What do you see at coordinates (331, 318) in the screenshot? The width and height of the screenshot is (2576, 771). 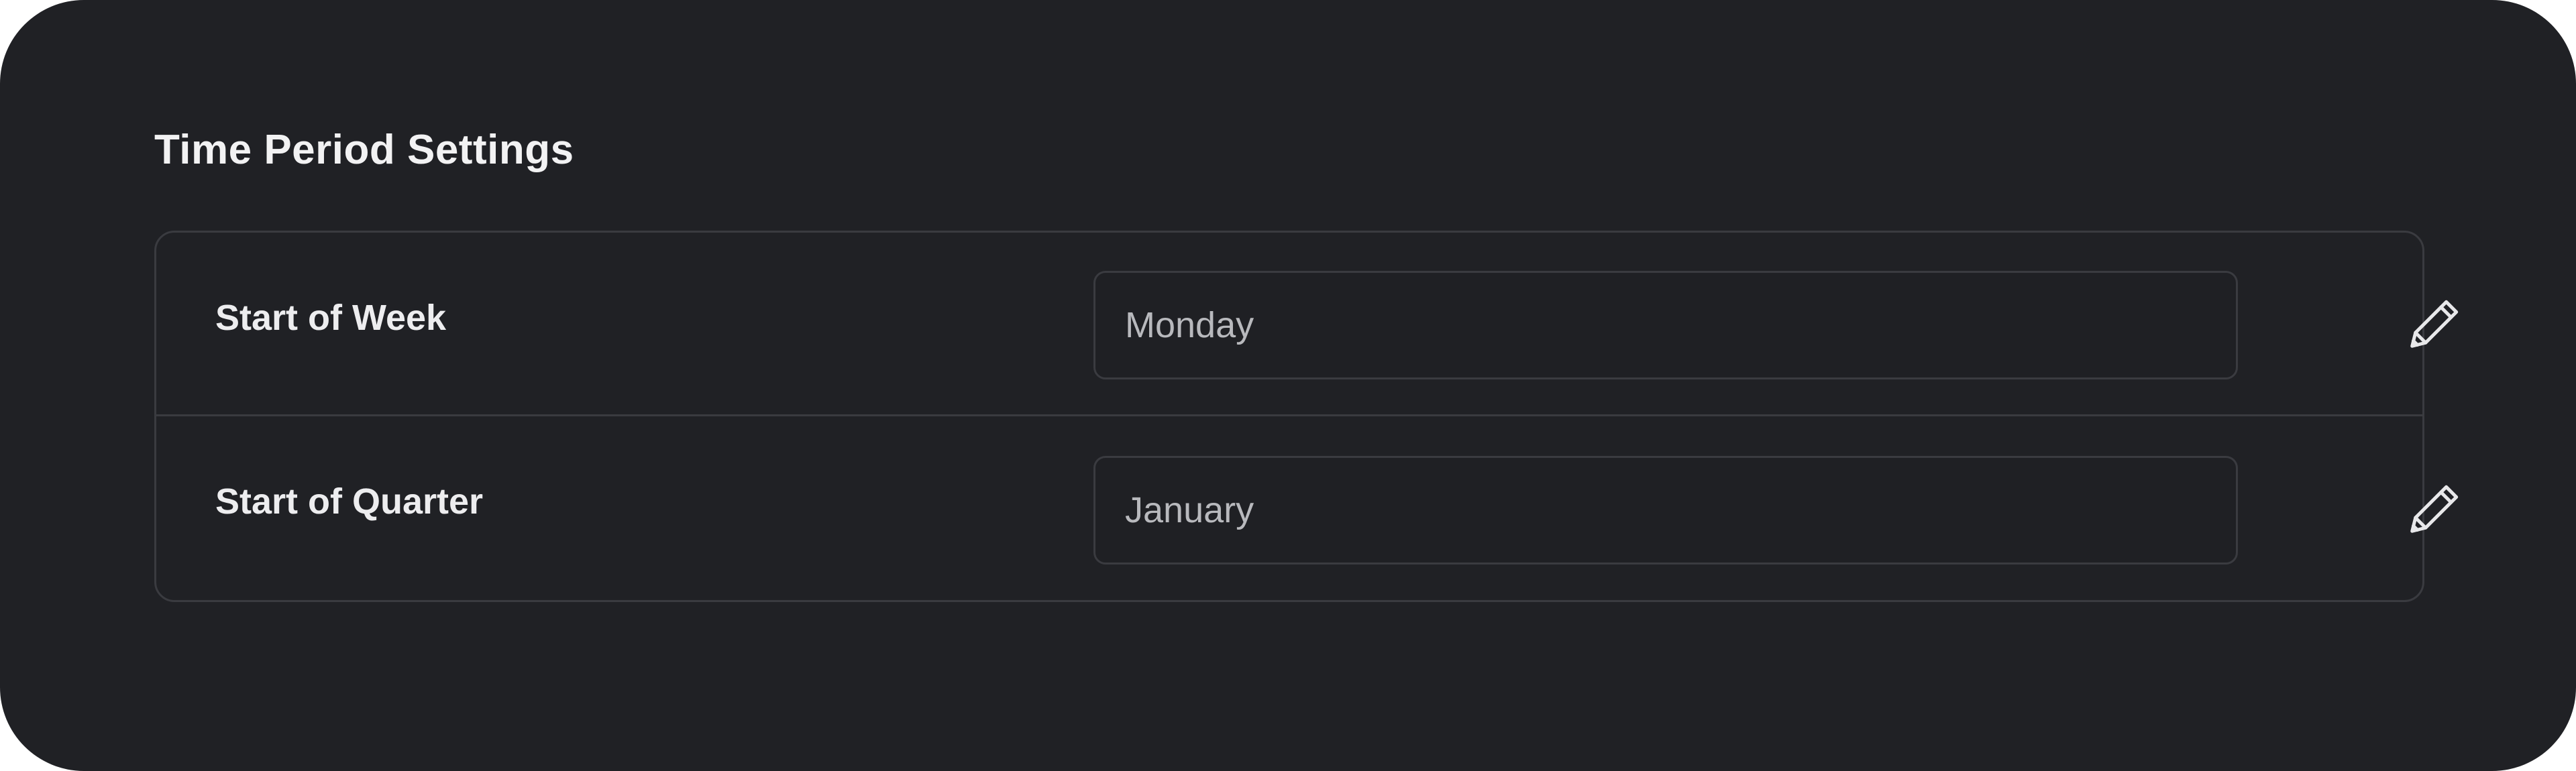 I see `start-of-week-label: Start of Week` at bounding box center [331, 318].